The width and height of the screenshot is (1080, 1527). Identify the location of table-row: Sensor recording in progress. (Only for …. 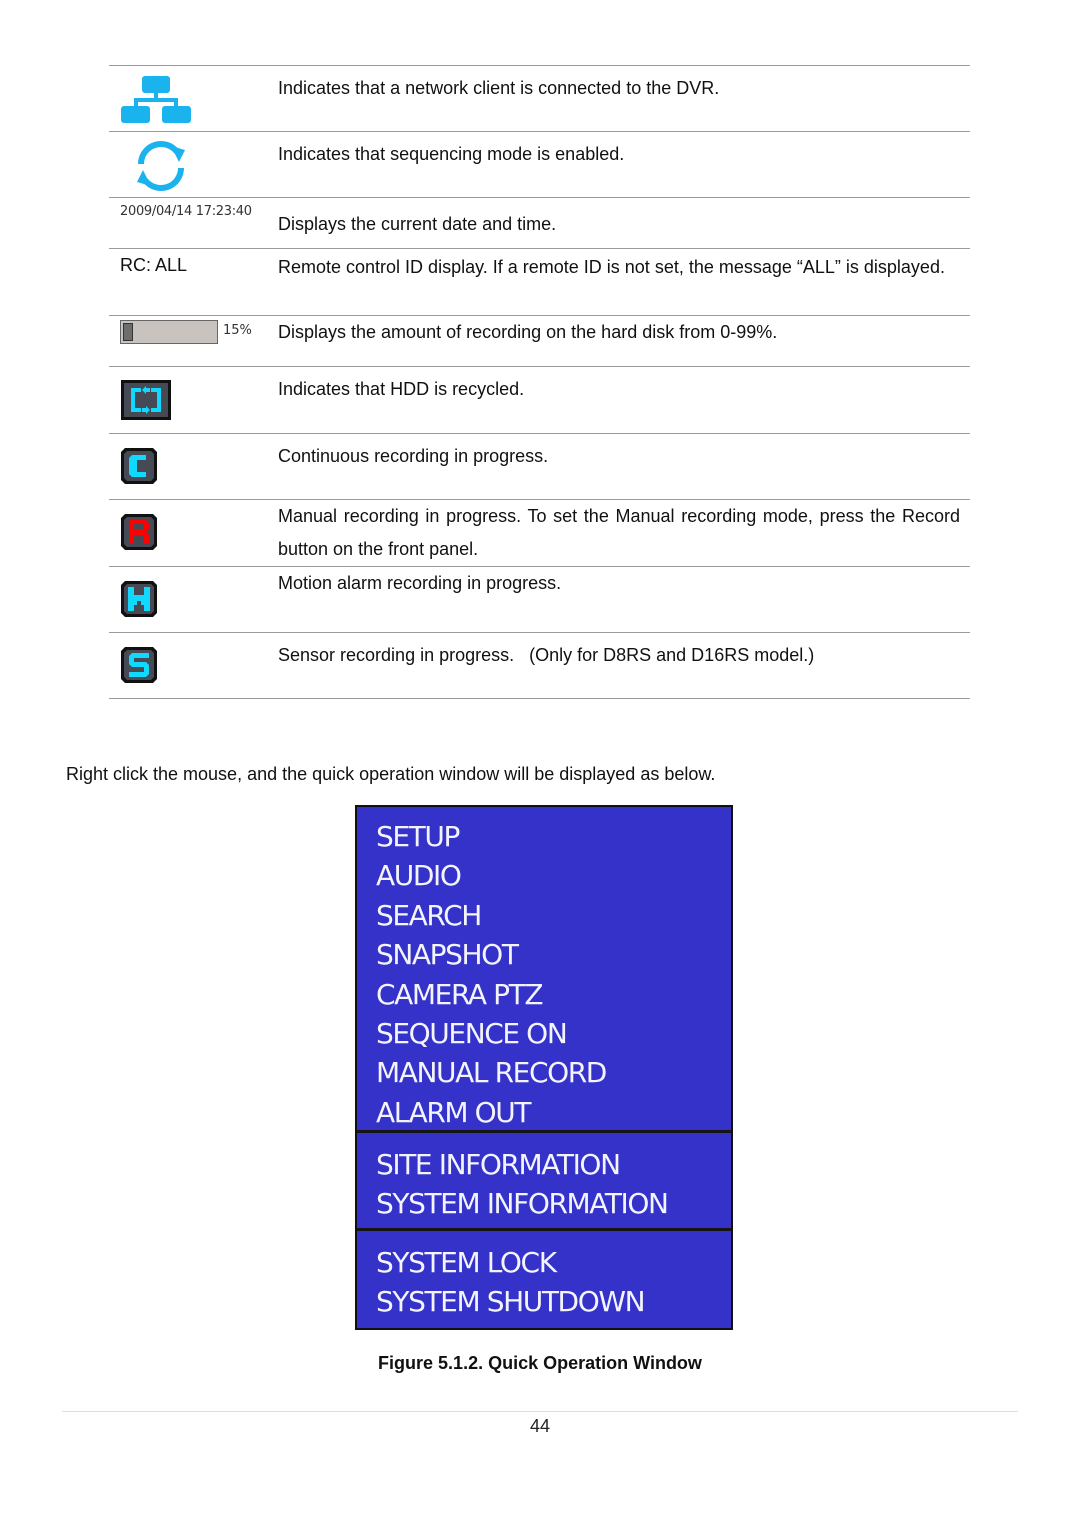
(539, 665).